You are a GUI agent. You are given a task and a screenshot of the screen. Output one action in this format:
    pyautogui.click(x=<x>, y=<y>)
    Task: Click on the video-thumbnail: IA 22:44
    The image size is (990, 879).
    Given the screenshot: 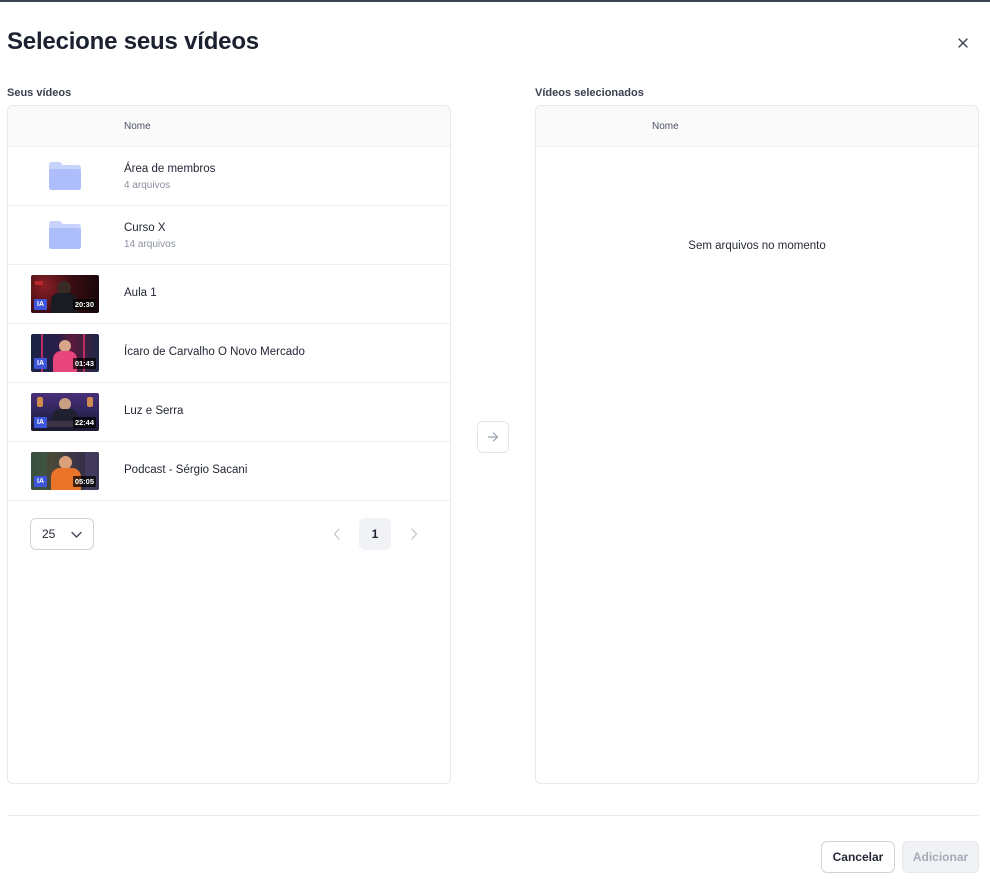 What is the action you would take?
    pyautogui.click(x=65, y=412)
    